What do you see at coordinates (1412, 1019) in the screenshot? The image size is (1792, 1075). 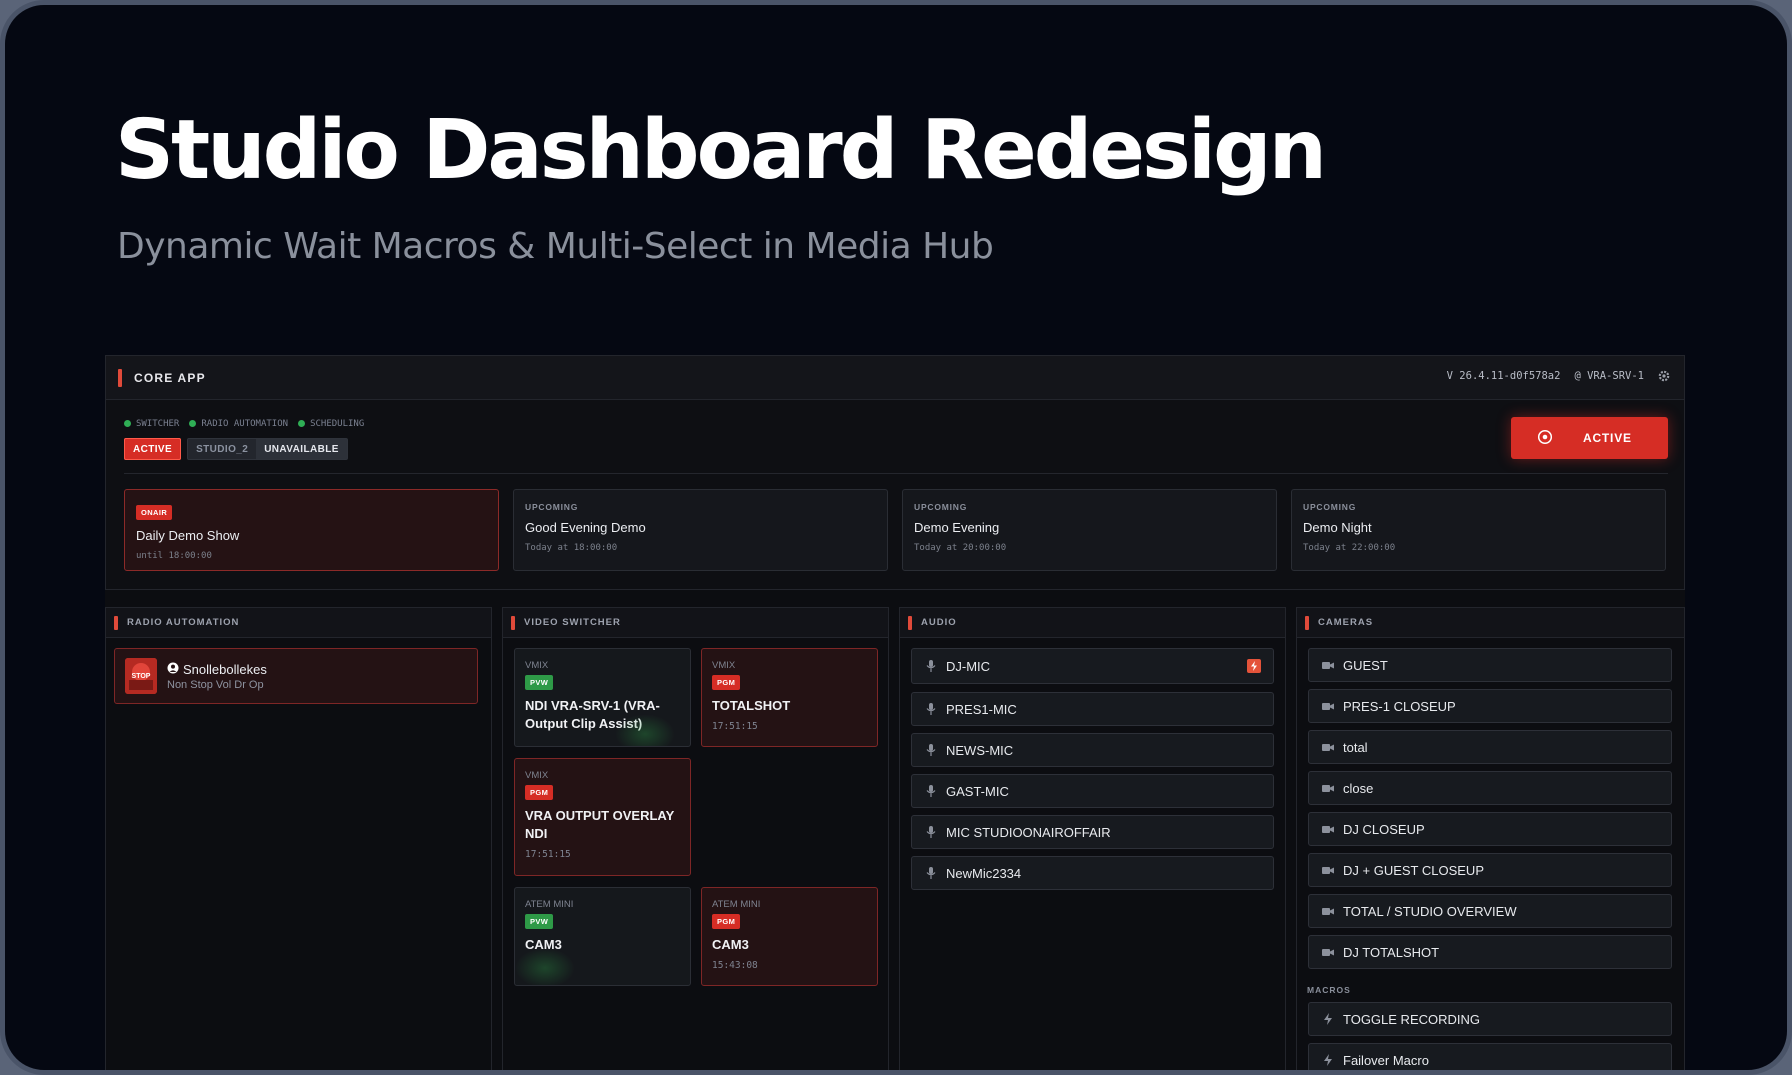 I see `macro-label: TOGGLE RECORDING` at bounding box center [1412, 1019].